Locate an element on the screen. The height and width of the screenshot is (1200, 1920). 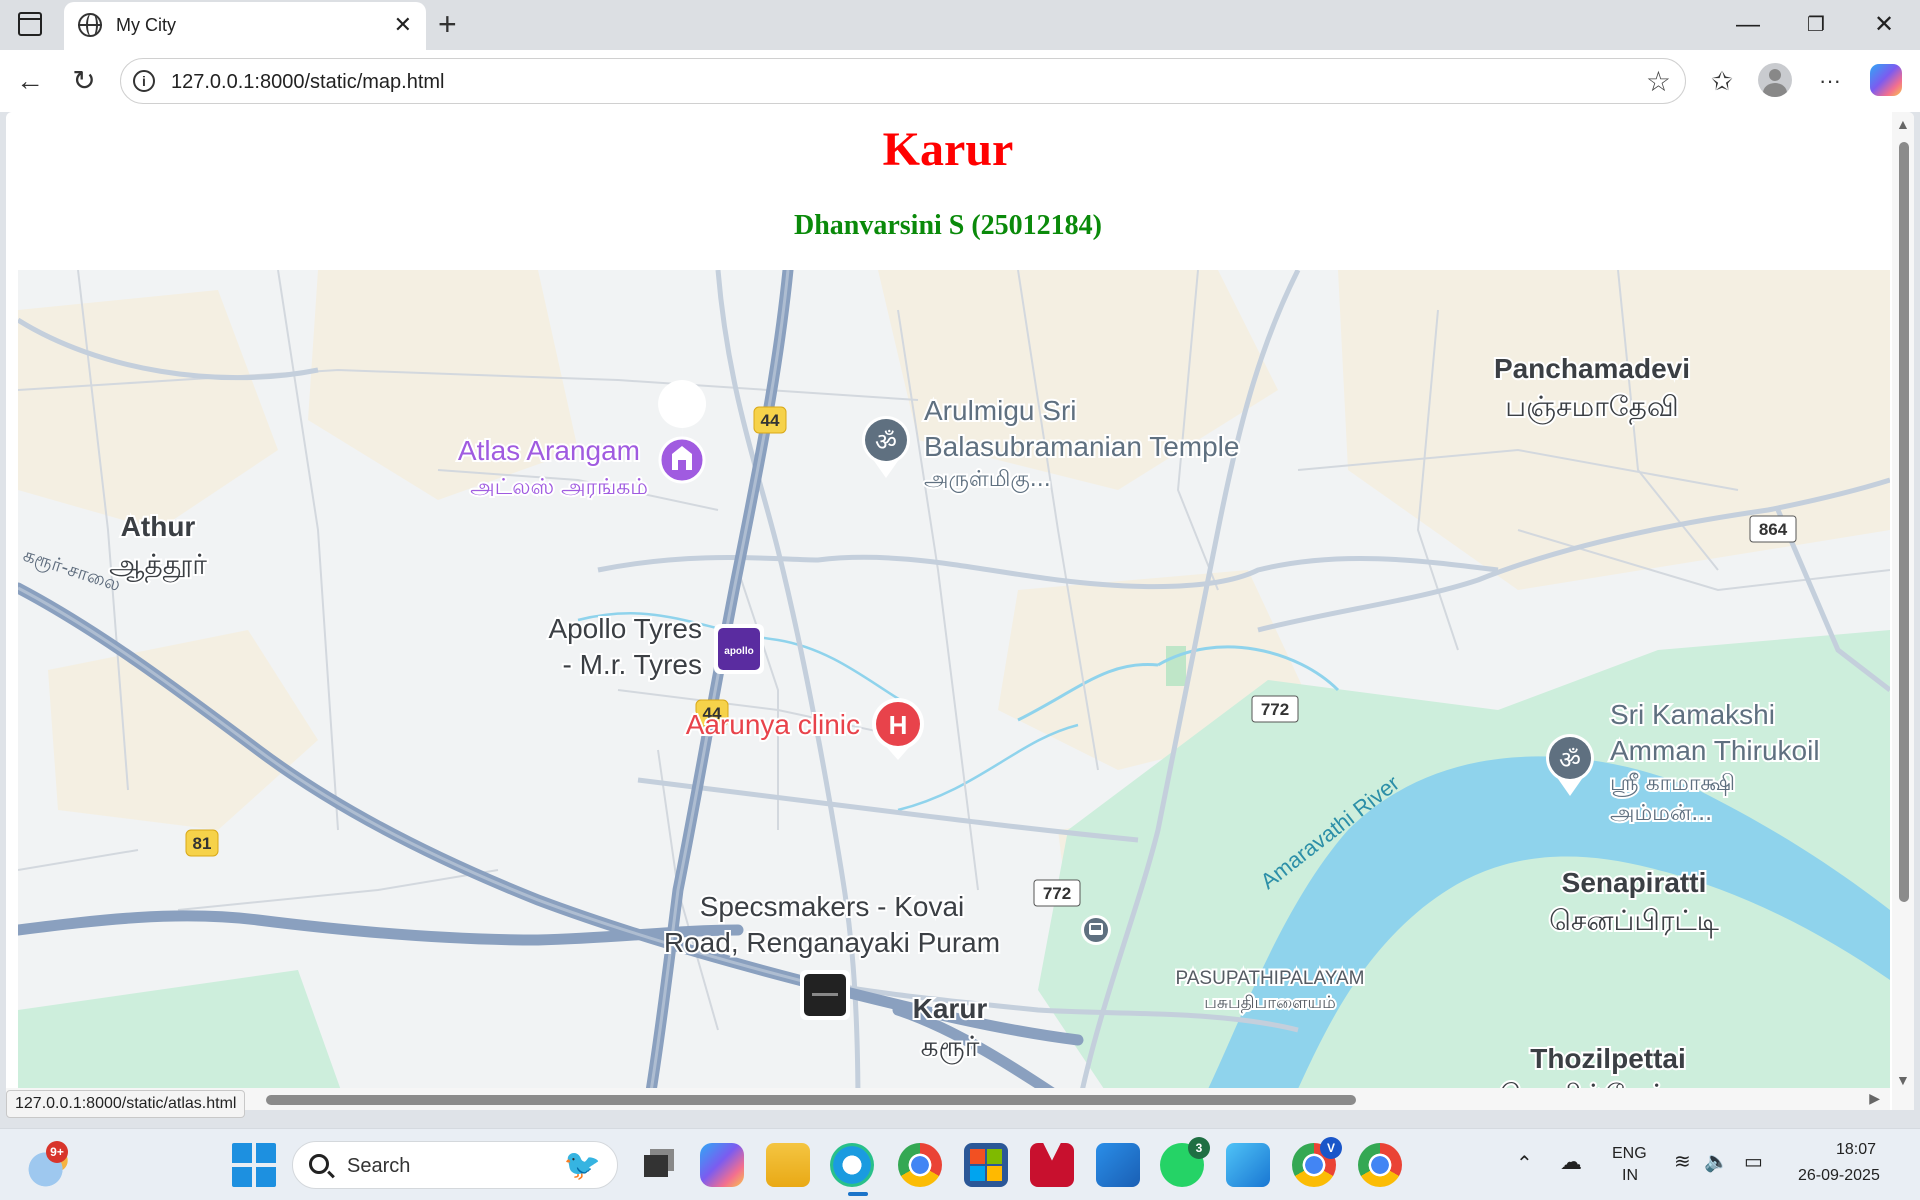
place-pasupathipalayam: PASUPATHIPALAYAM is located at coordinates (1270, 978).